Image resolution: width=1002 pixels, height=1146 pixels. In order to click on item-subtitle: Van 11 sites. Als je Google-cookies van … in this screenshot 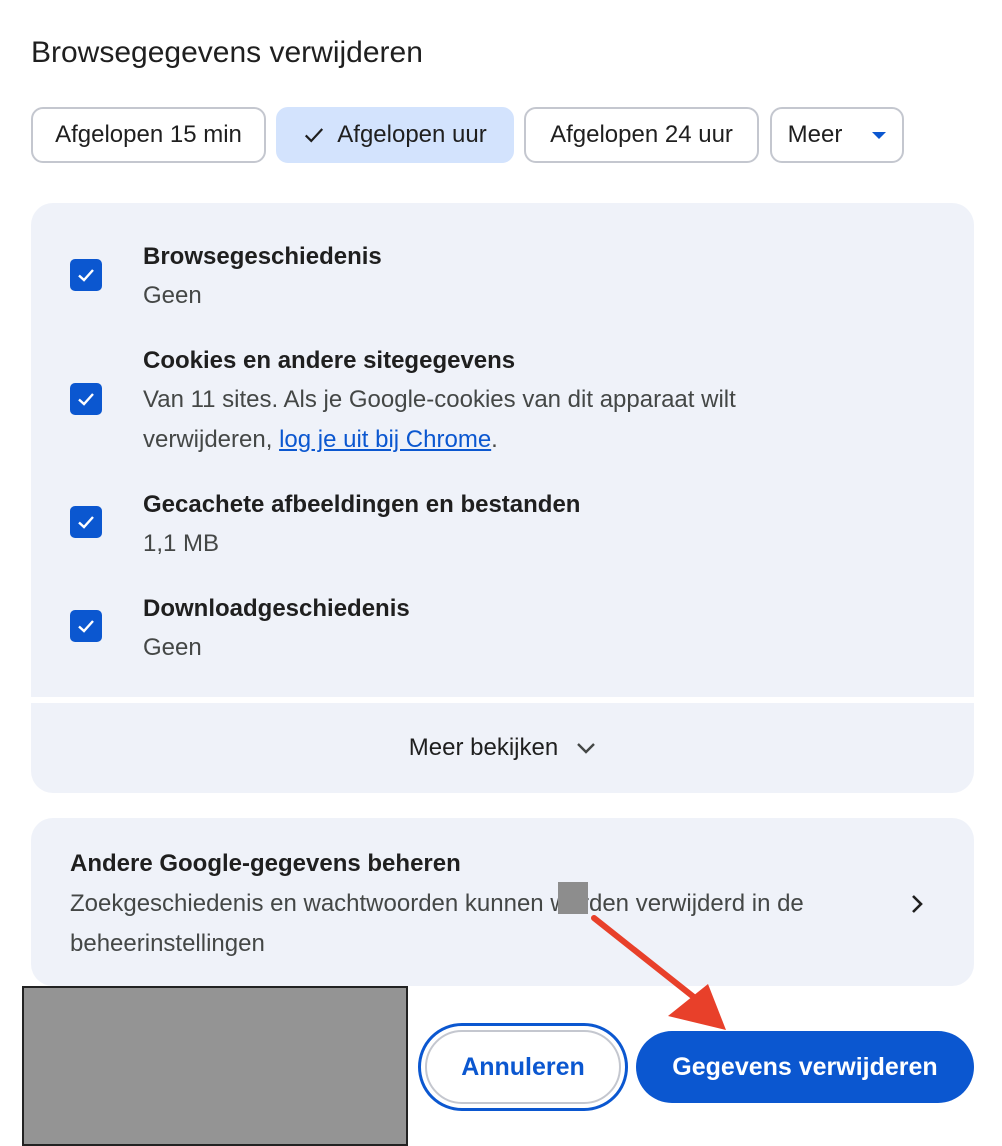, I will do `click(493, 420)`.